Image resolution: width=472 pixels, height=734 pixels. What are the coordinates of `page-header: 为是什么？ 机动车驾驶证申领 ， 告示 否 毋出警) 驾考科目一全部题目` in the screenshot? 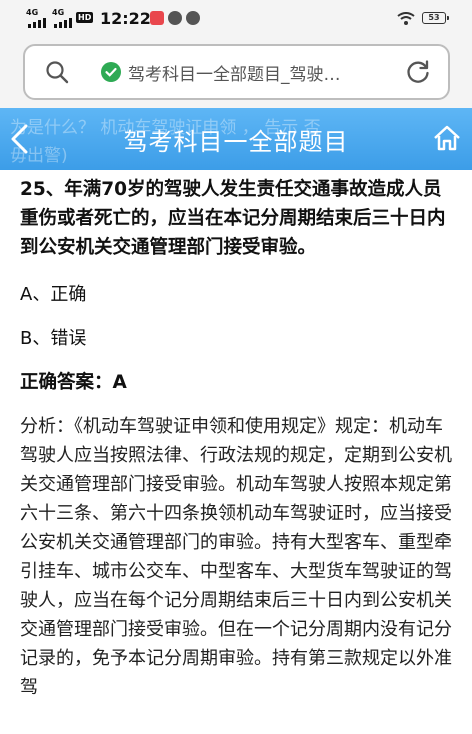 It's located at (236, 139).